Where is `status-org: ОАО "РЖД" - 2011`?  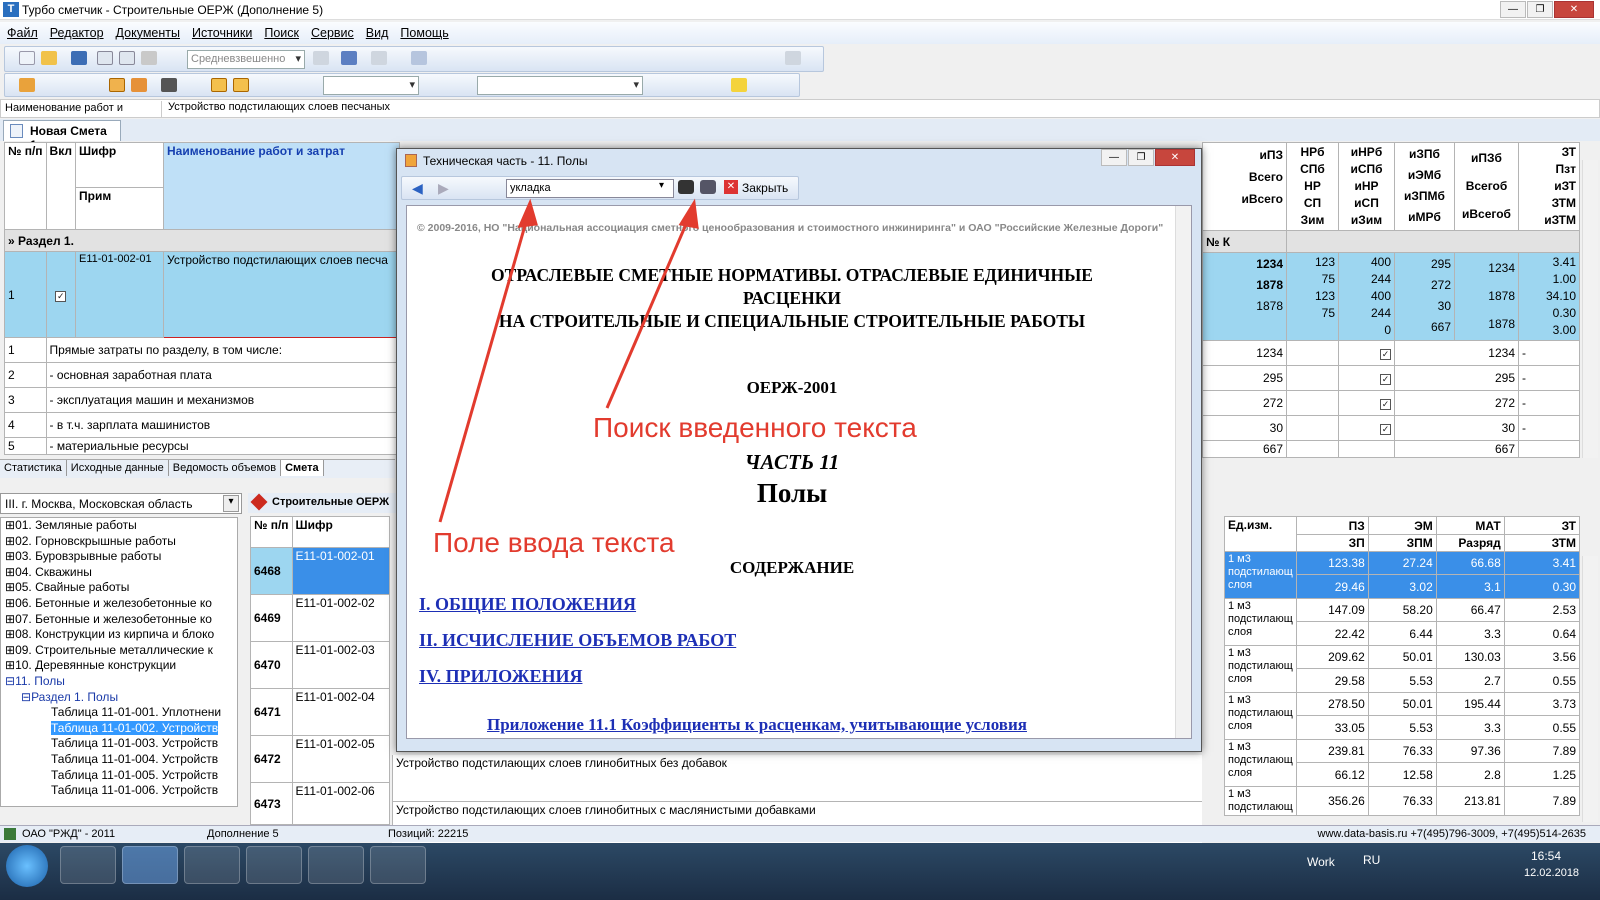 status-org: ОАО "РЖД" - 2011 is located at coordinates (69, 834).